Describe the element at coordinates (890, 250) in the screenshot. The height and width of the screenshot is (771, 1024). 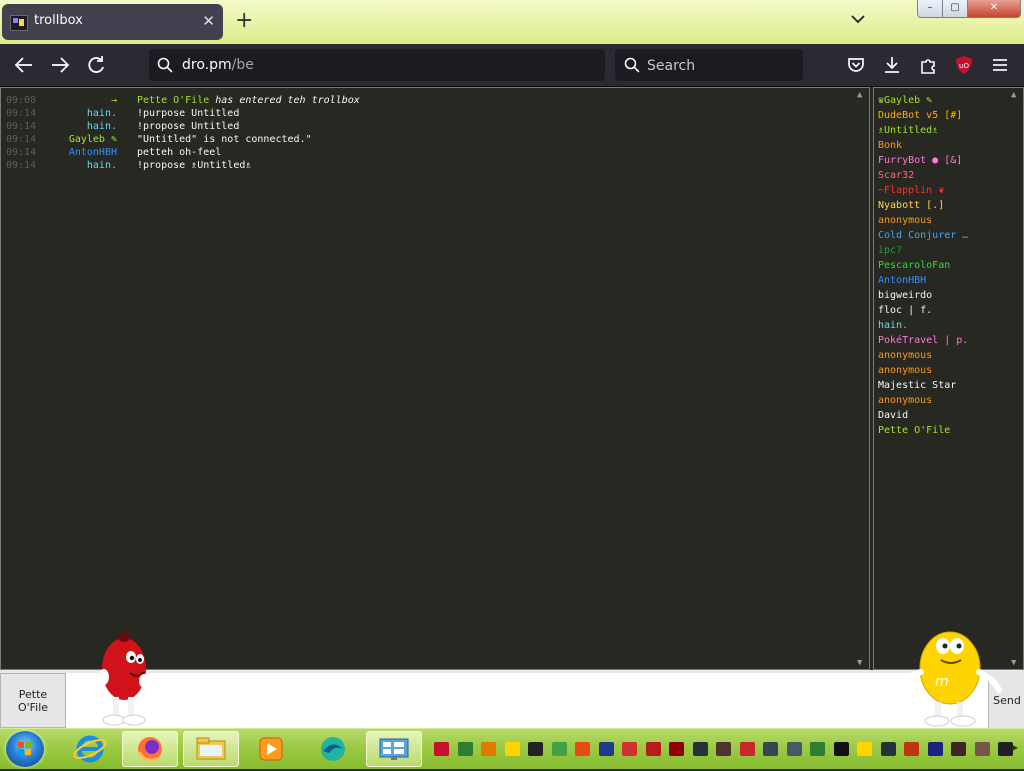
I see `user-list-item: ipc?` at that location.